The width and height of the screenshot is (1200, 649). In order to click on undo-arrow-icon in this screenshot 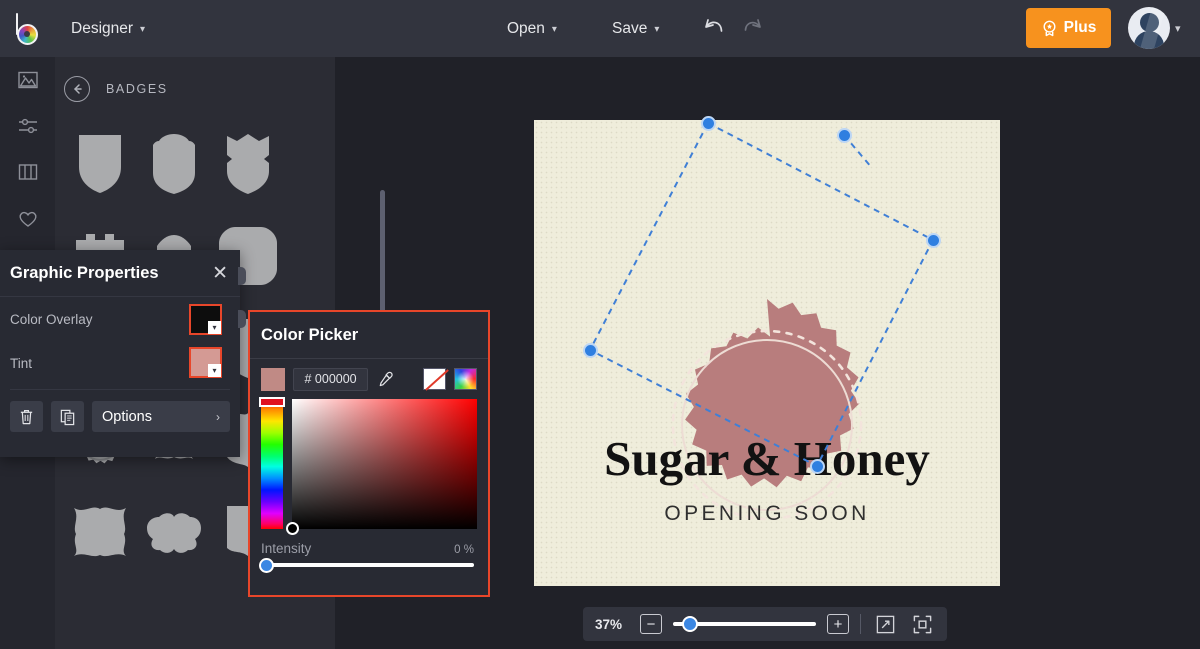, I will do `click(714, 25)`.